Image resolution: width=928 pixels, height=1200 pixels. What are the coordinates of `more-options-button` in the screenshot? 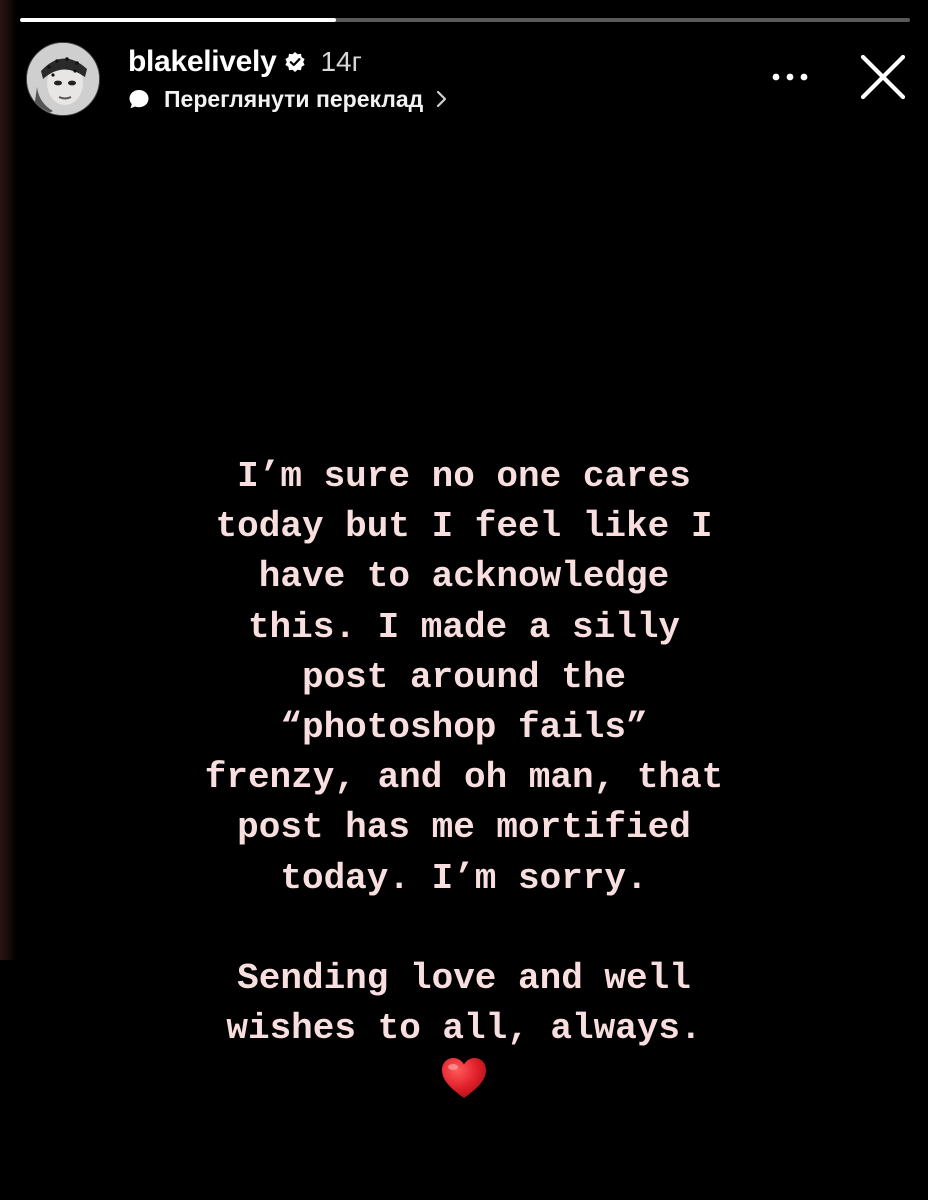 It's located at (790, 77).